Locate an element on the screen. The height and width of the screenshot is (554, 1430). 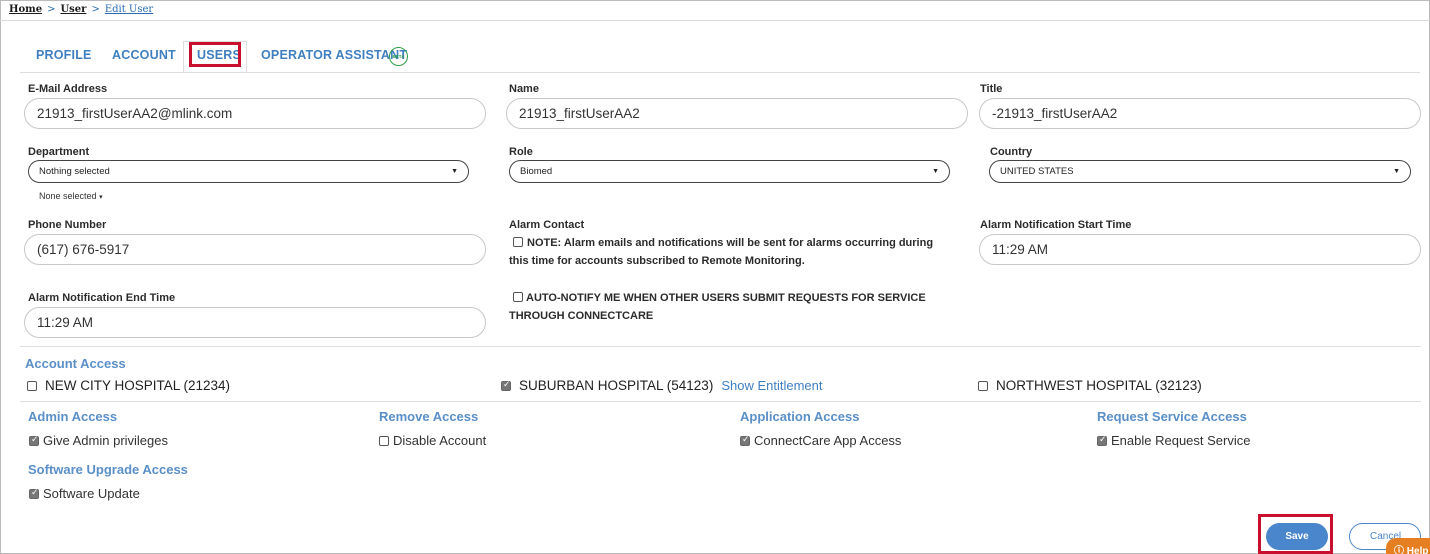
hospital-name: SUBURBAN HOSPITAL (54123) is located at coordinates (616, 385).